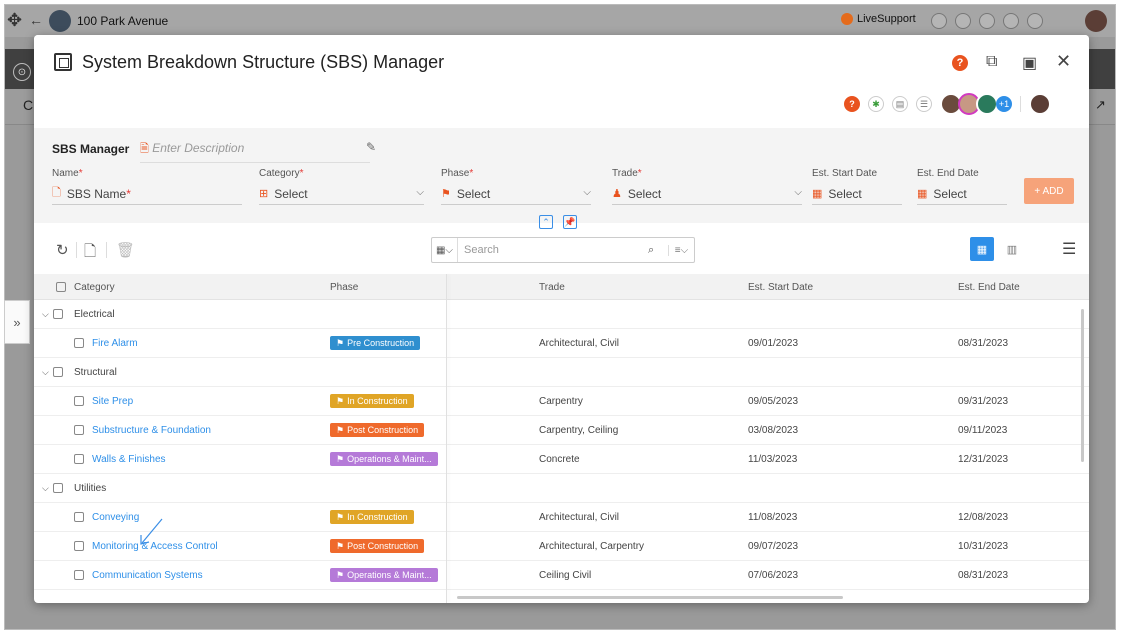  What do you see at coordinates (344, 287) in the screenshot?
I see `column-phase: Phase` at bounding box center [344, 287].